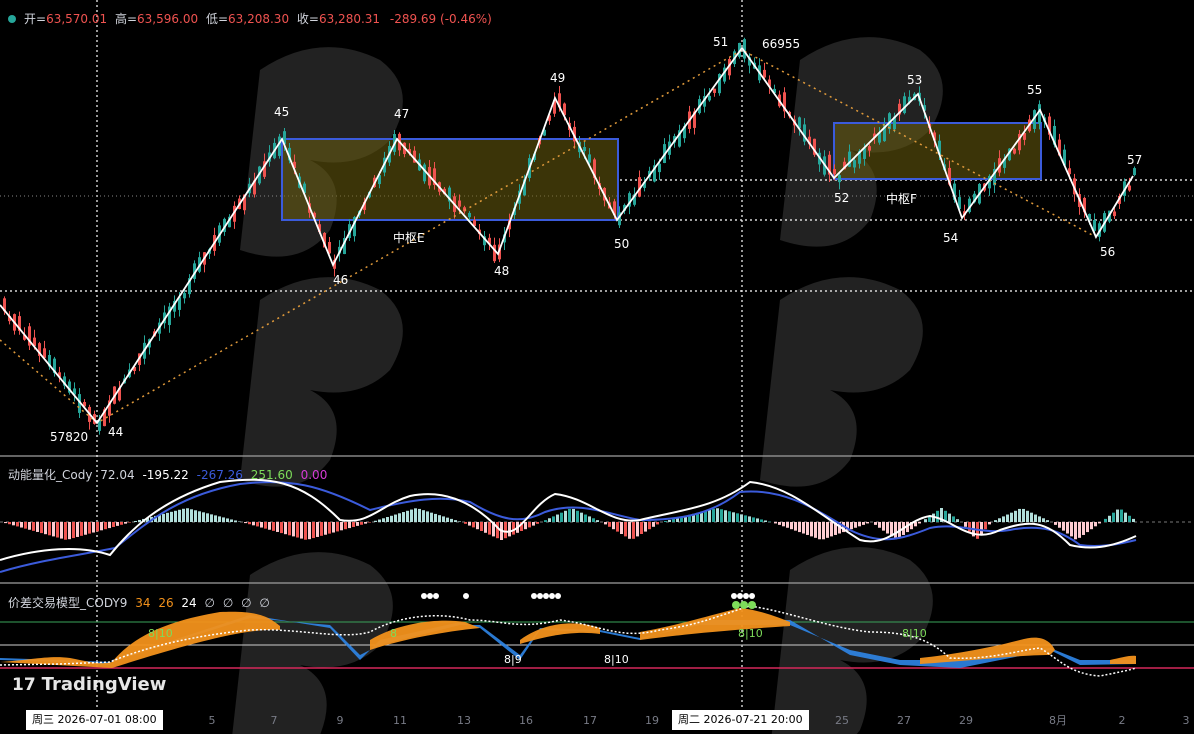 The width and height of the screenshot is (1194, 734). What do you see at coordinates (1186, 720) in the screenshot?
I see `x-tick-label: 3` at bounding box center [1186, 720].